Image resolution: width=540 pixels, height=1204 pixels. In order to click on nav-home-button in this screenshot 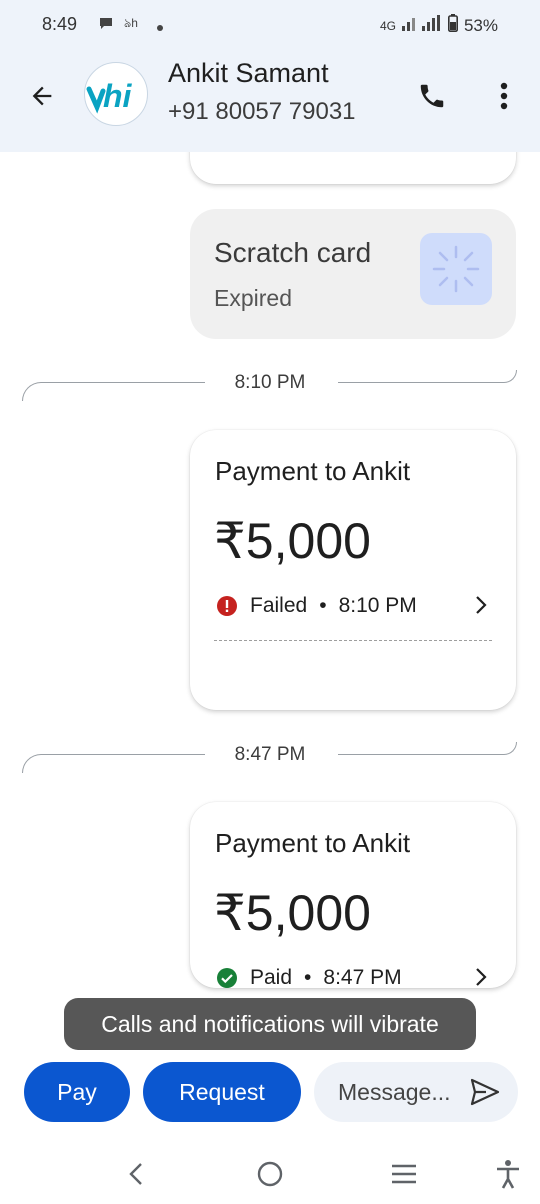, I will do `click(270, 1174)`.